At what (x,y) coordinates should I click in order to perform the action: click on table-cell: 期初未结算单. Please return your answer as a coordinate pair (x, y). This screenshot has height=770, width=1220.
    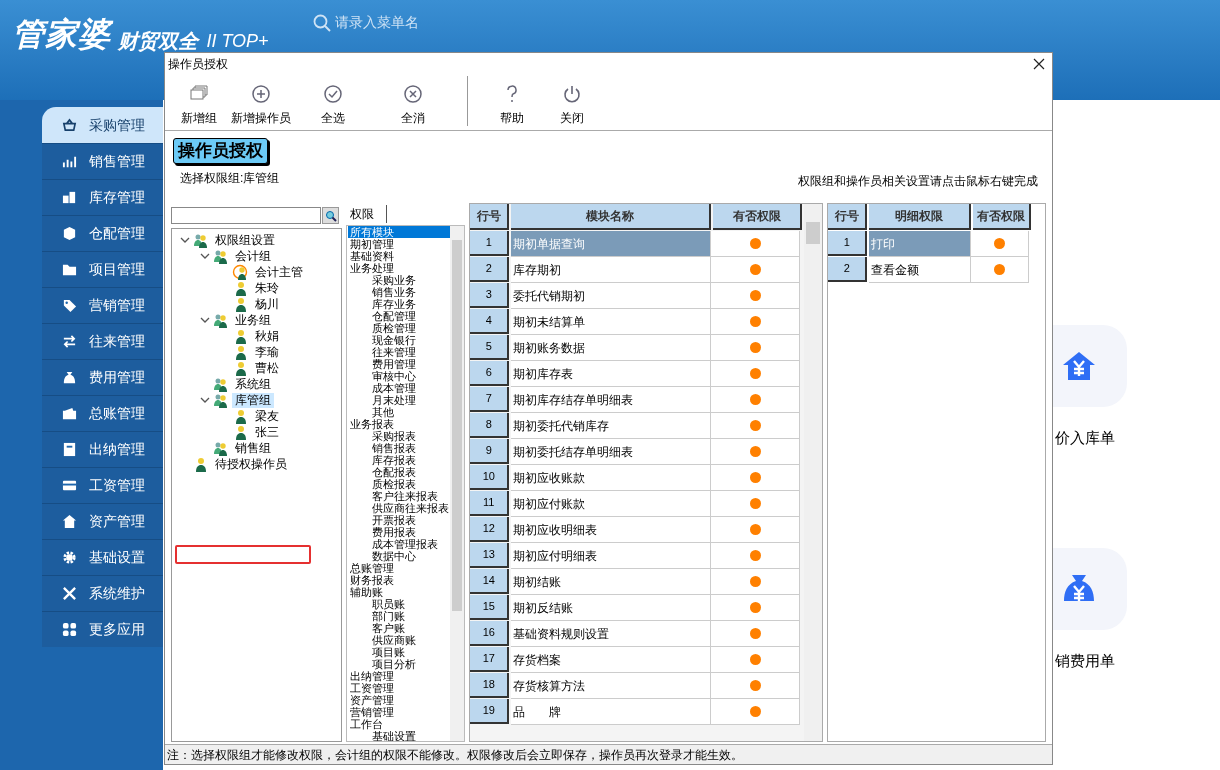
    Looking at the image, I should click on (611, 322).